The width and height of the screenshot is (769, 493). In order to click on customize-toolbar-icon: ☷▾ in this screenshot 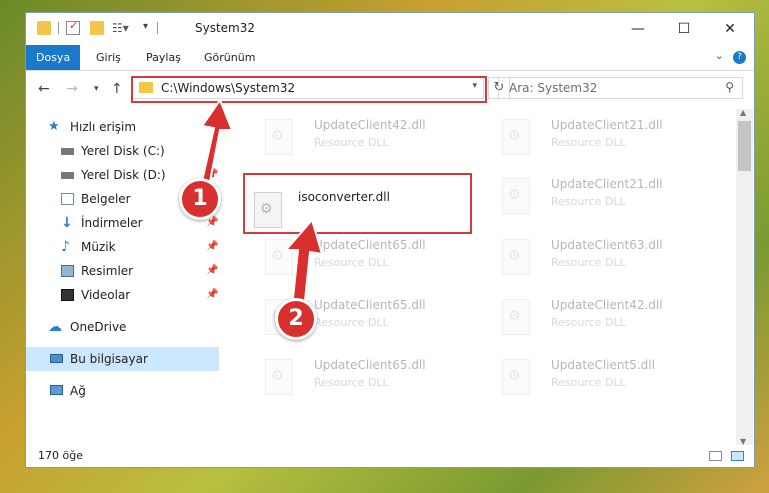, I will do `click(120, 28)`.